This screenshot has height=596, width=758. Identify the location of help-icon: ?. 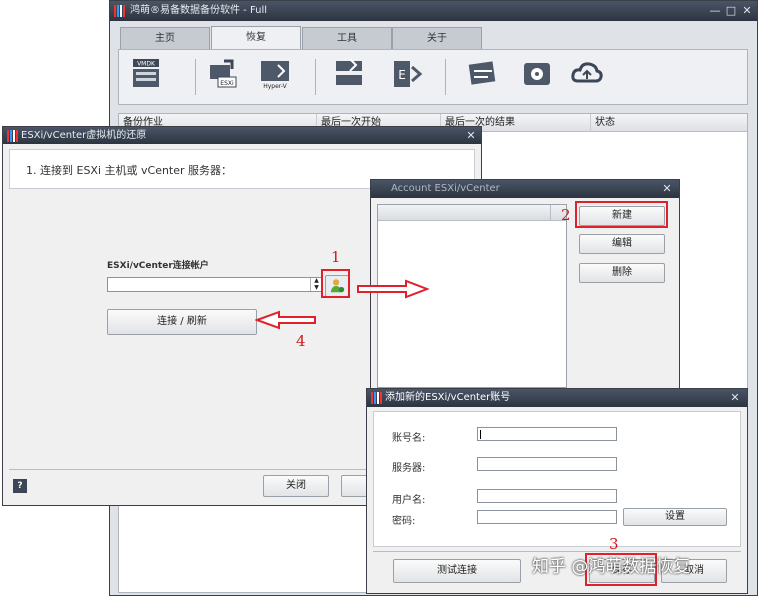
(20, 486).